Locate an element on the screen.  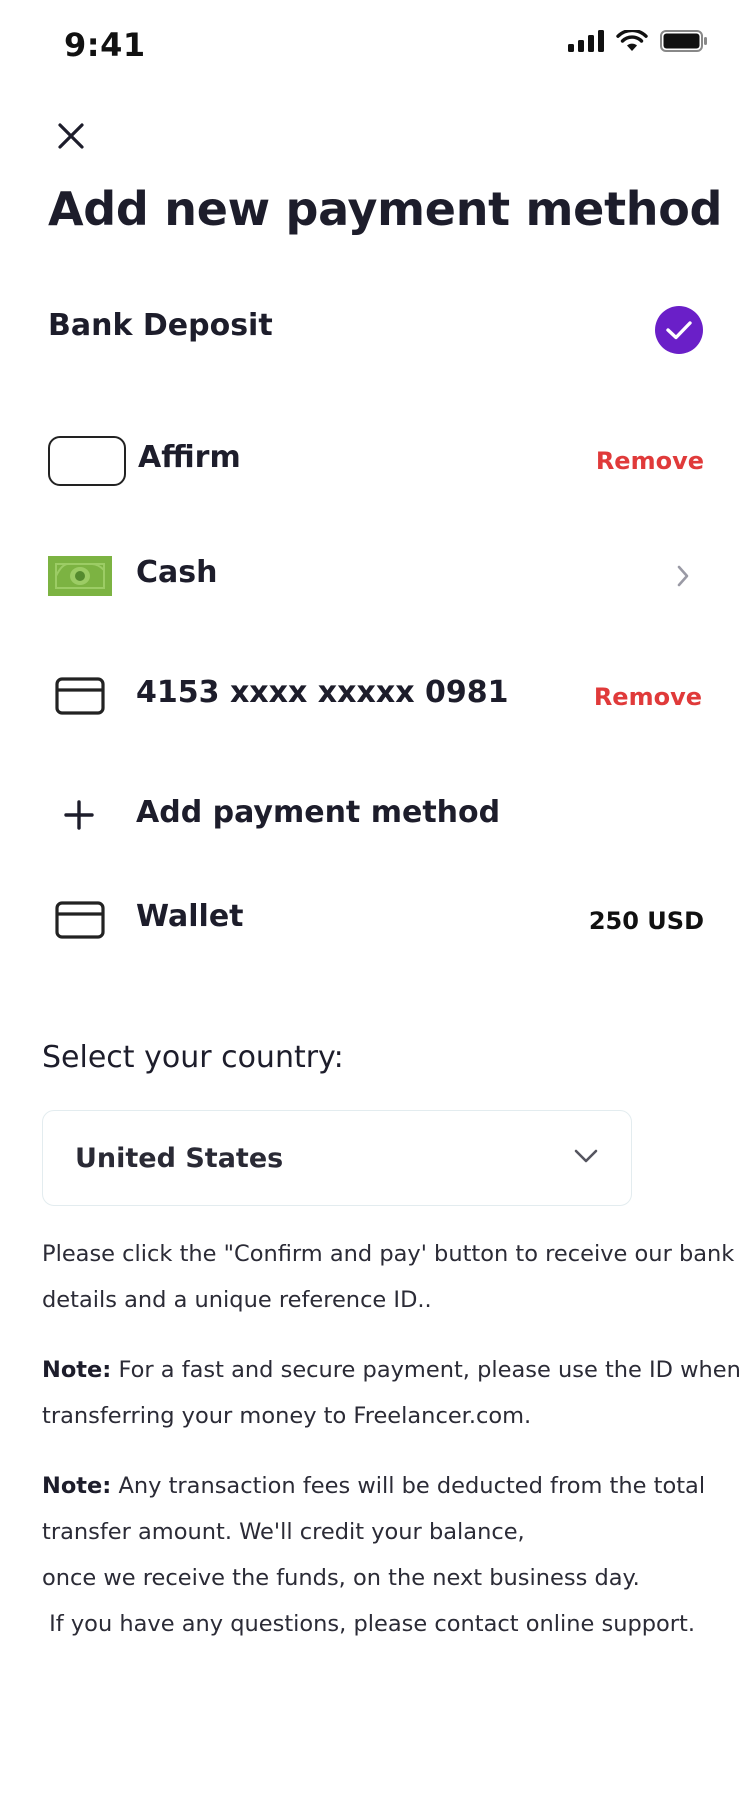
chevron-right-icon is located at coordinates (683, 578).